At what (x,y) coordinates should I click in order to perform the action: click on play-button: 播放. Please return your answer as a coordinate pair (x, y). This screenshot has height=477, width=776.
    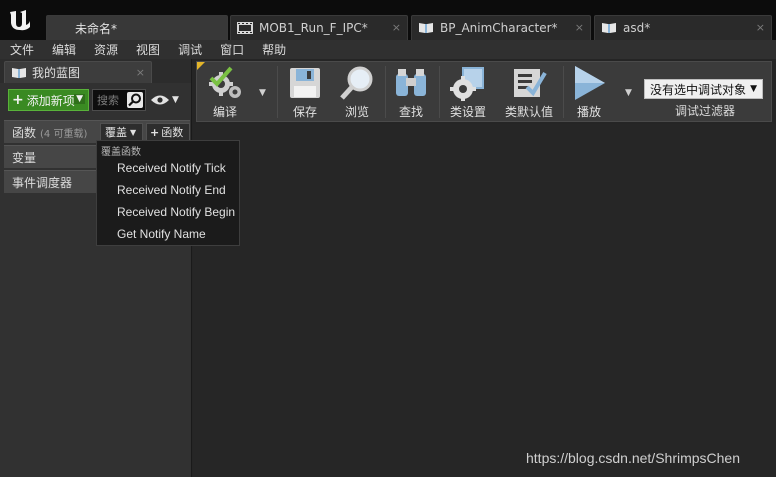
    Looking at the image, I should click on (589, 92).